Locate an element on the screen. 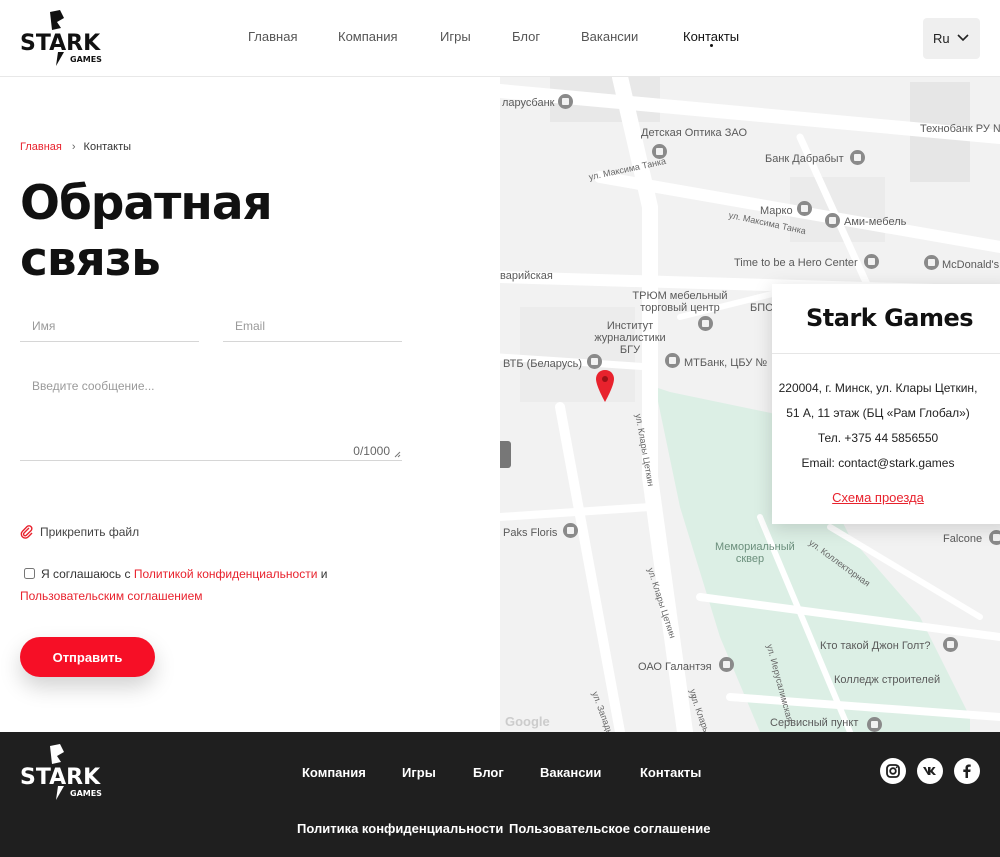  message-field-wrapper: 0/1000 is located at coordinates (211, 415).